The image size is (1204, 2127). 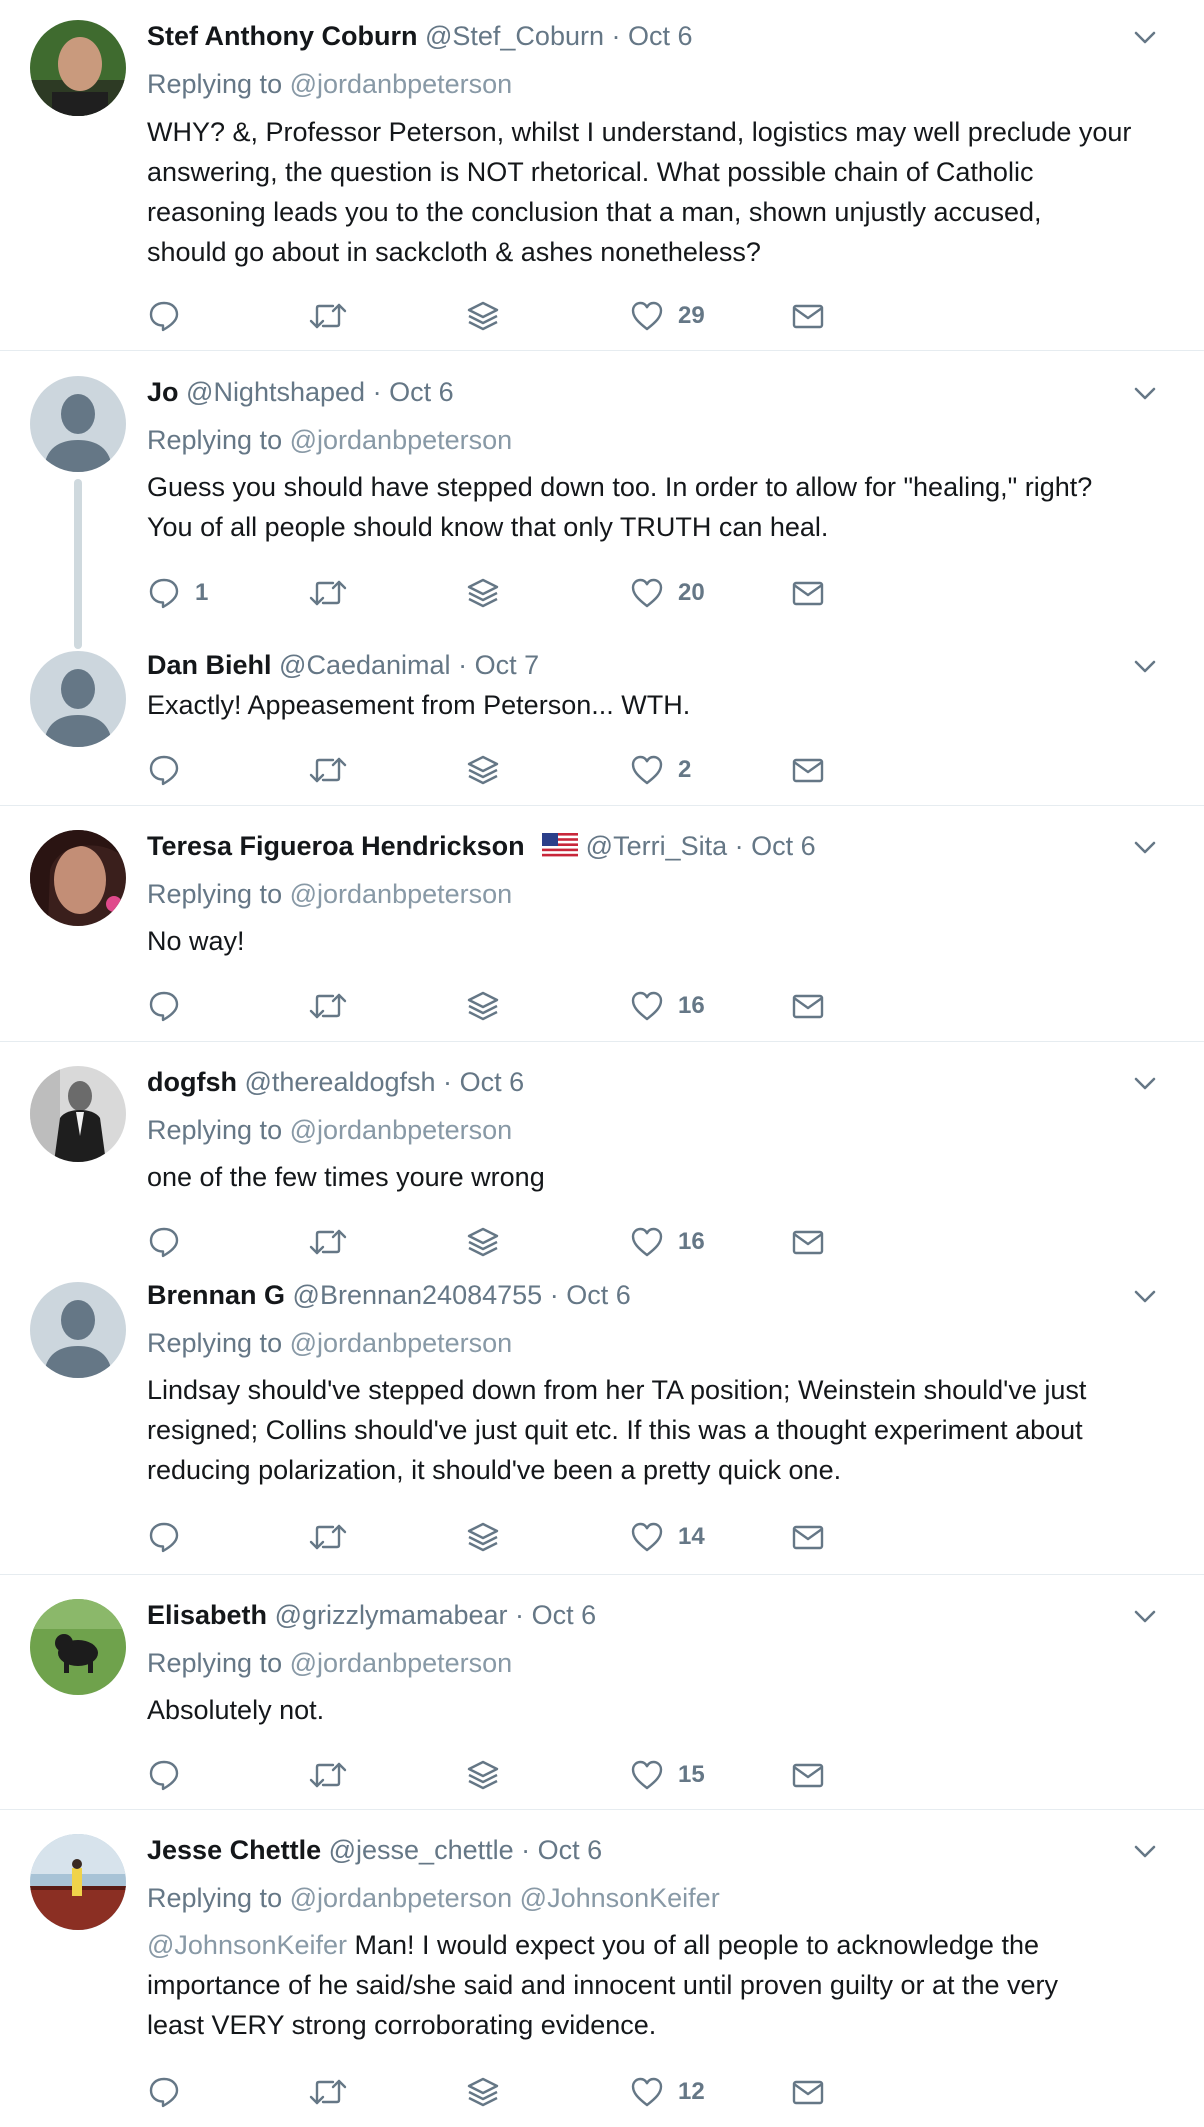 What do you see at coordinates (163, 392) in the screenshot?
I see `author-name: Jo` at bounding box center [163, 392].